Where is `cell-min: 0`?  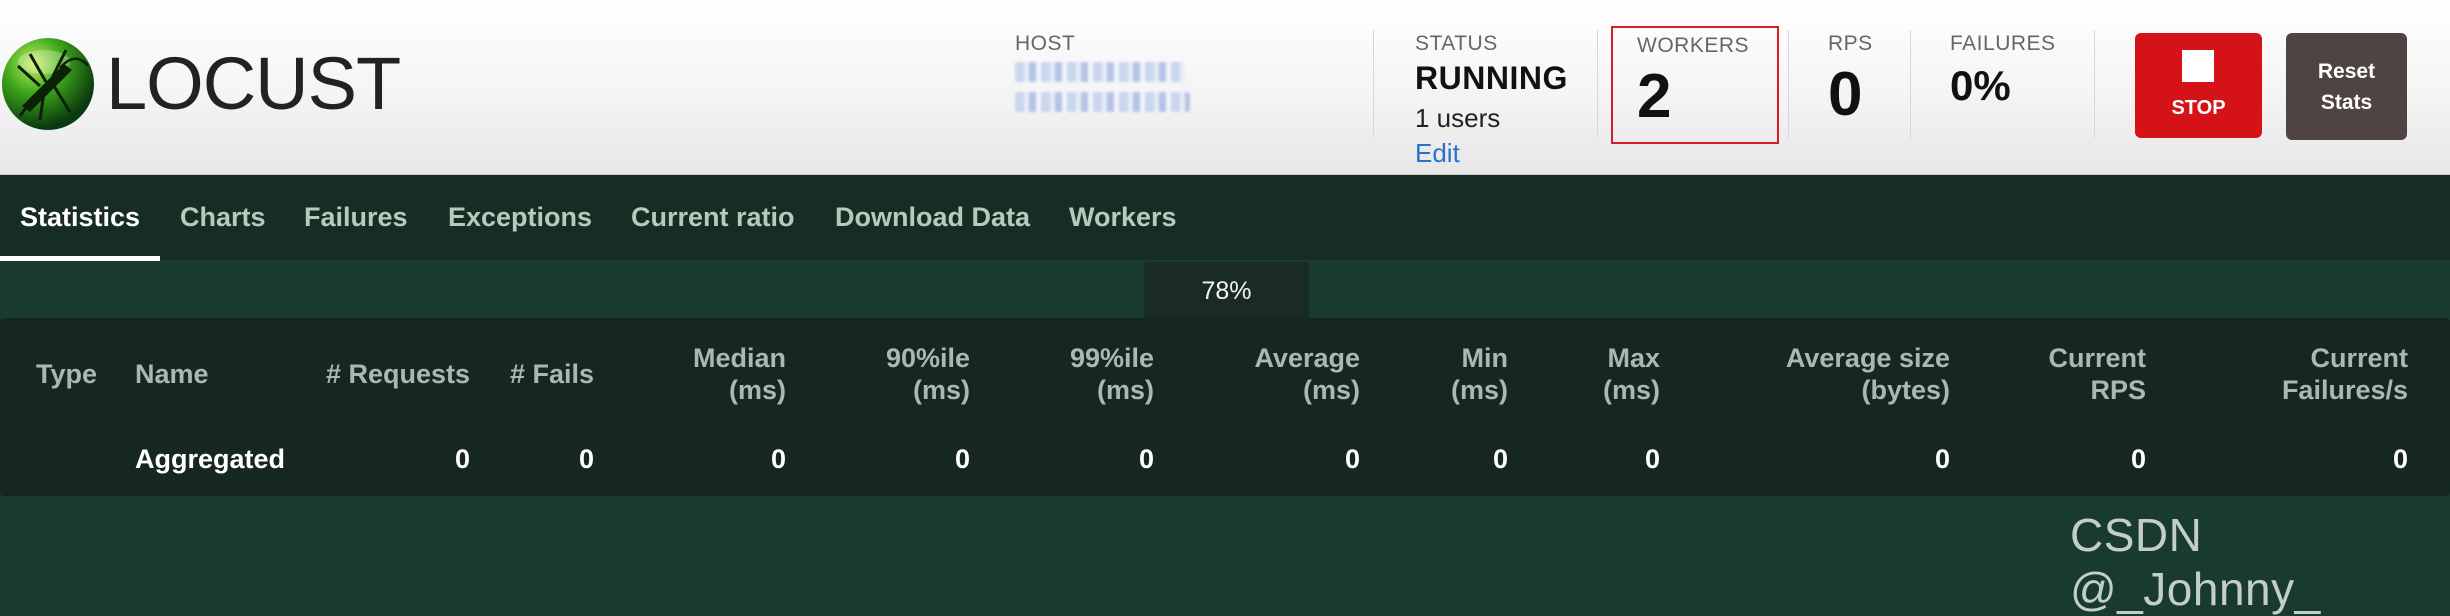 cell-min: 0 is located at coordinates (1500, 459).